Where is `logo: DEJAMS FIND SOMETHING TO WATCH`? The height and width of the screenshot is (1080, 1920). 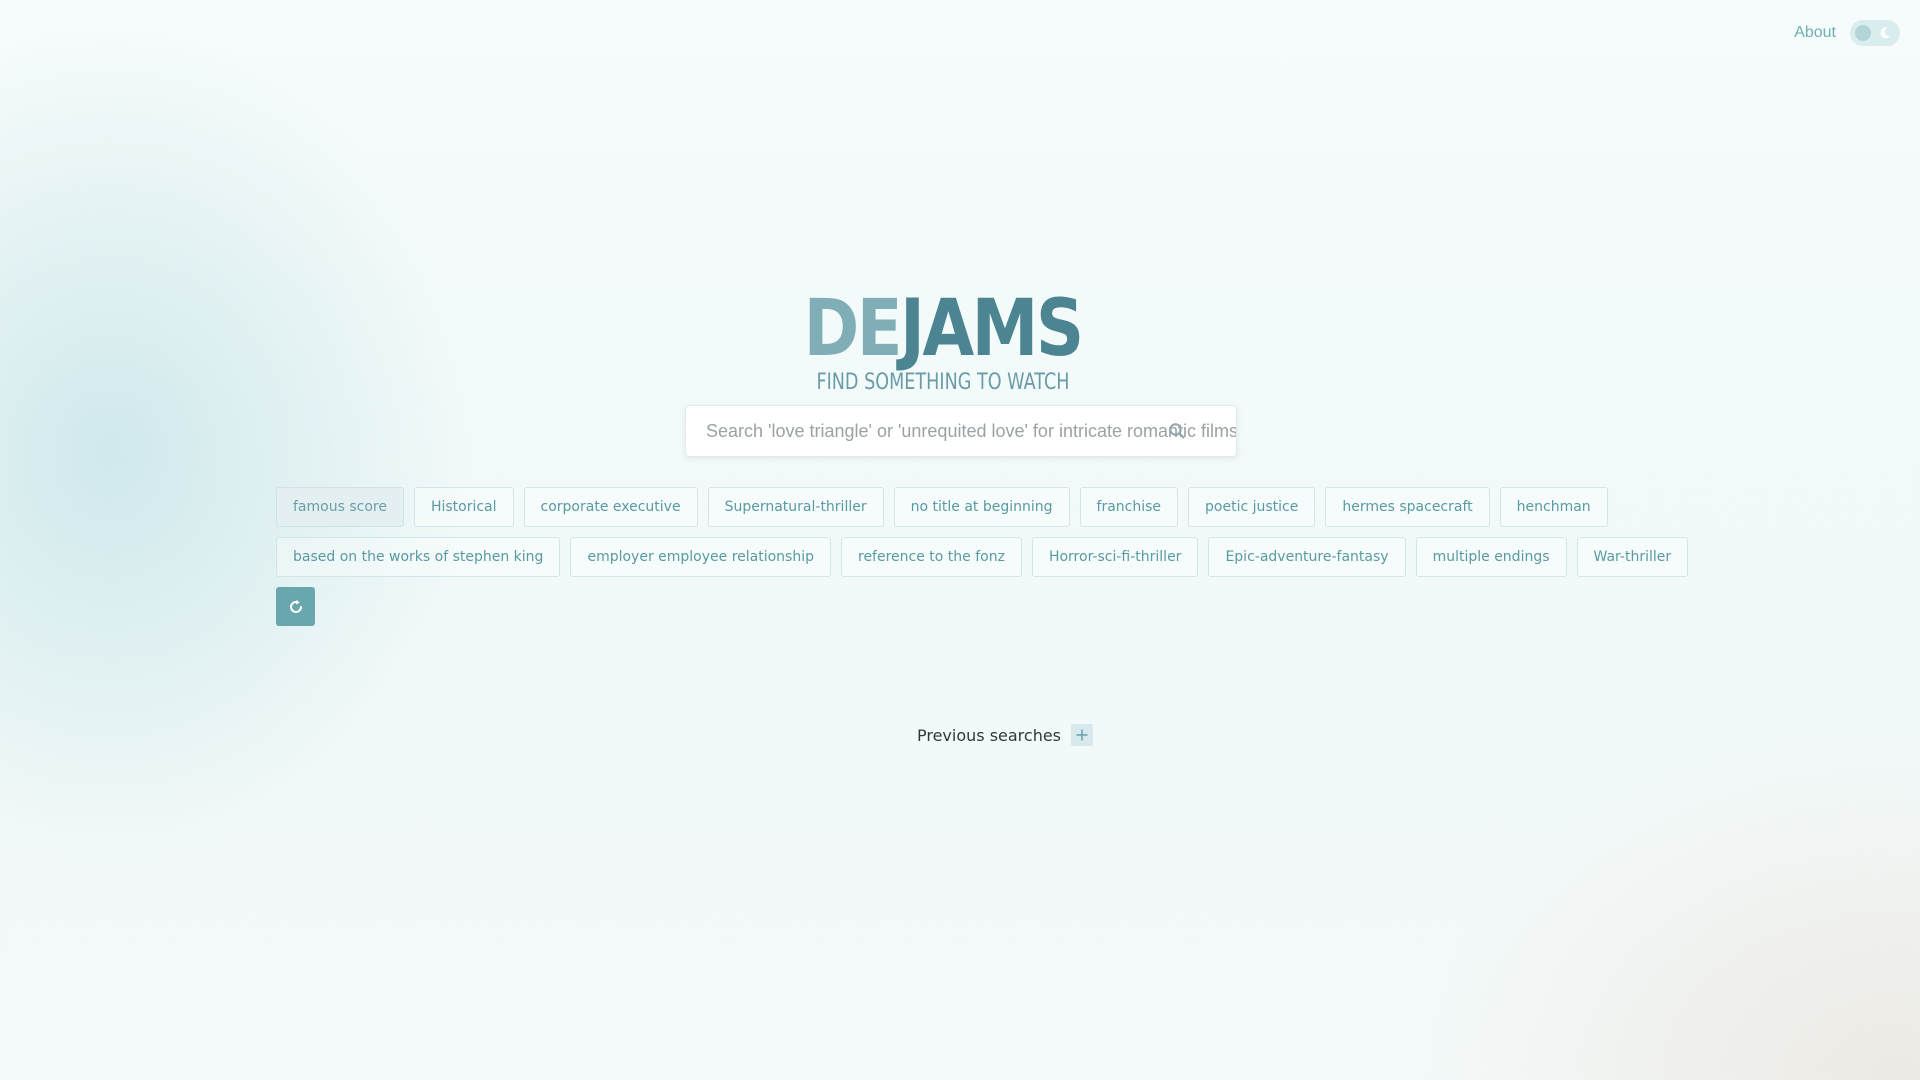 logo: DEJAMS FIND SOMETHING TO WATCH is located at coordinates (943, 342).